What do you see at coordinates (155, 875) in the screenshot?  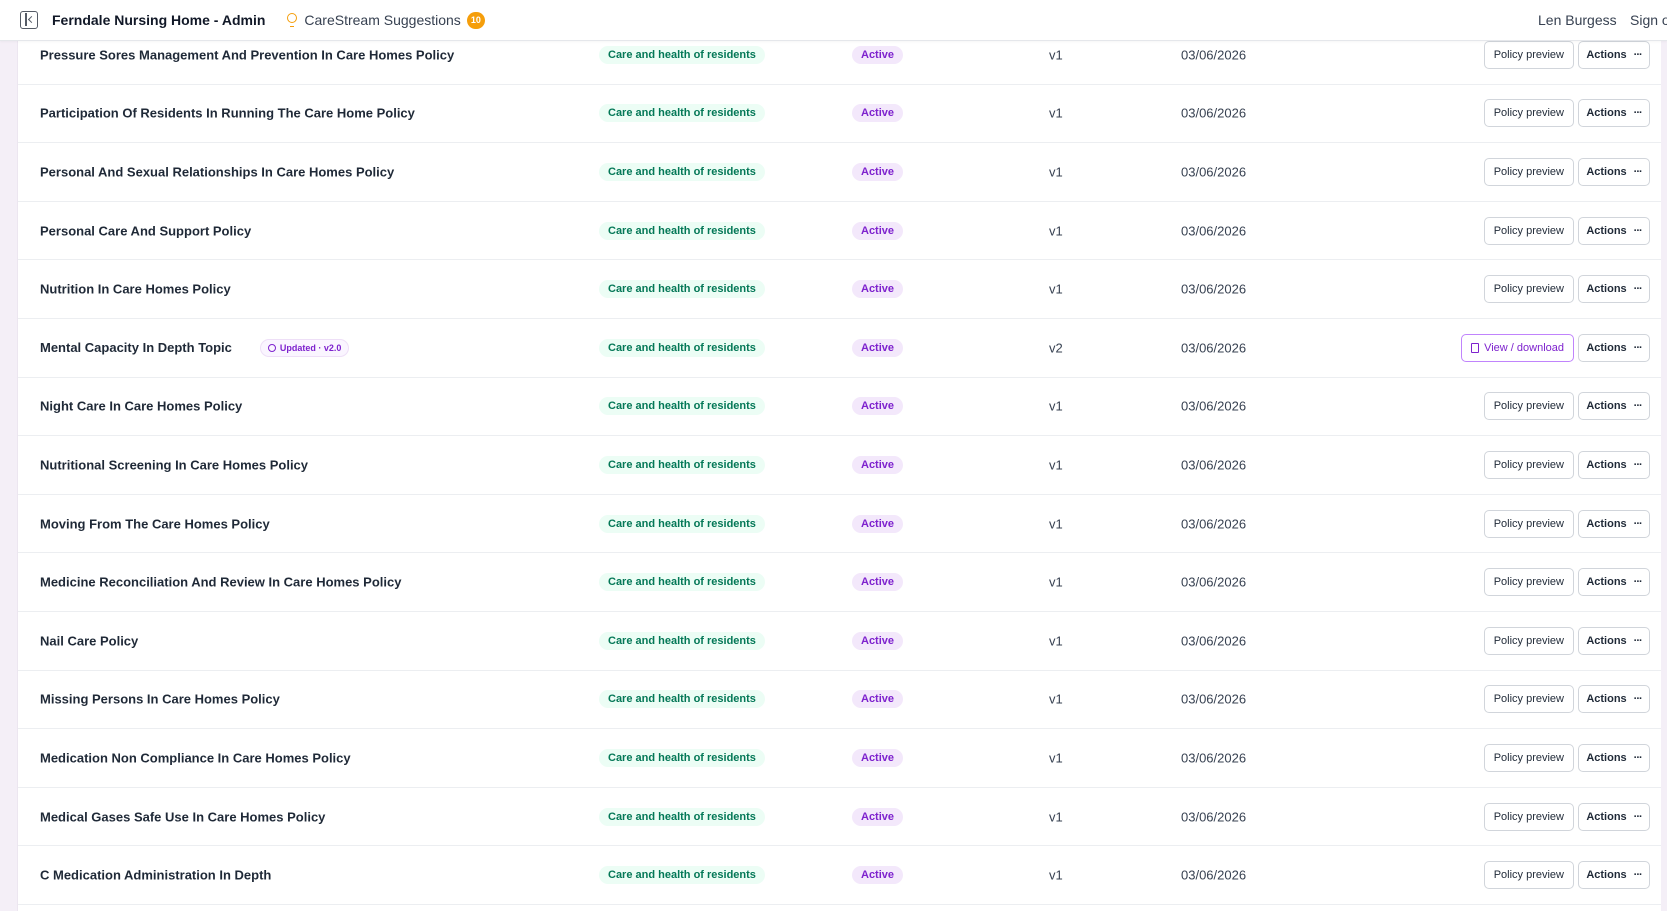 I see `policy-name: C Medication Administration In Depth` at bounding box center [155, 875].